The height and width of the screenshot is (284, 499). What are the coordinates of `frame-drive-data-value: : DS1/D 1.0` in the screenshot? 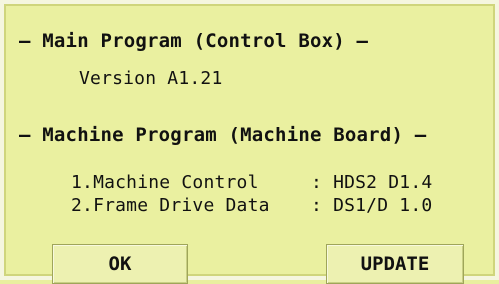 It's located at (372, 205).